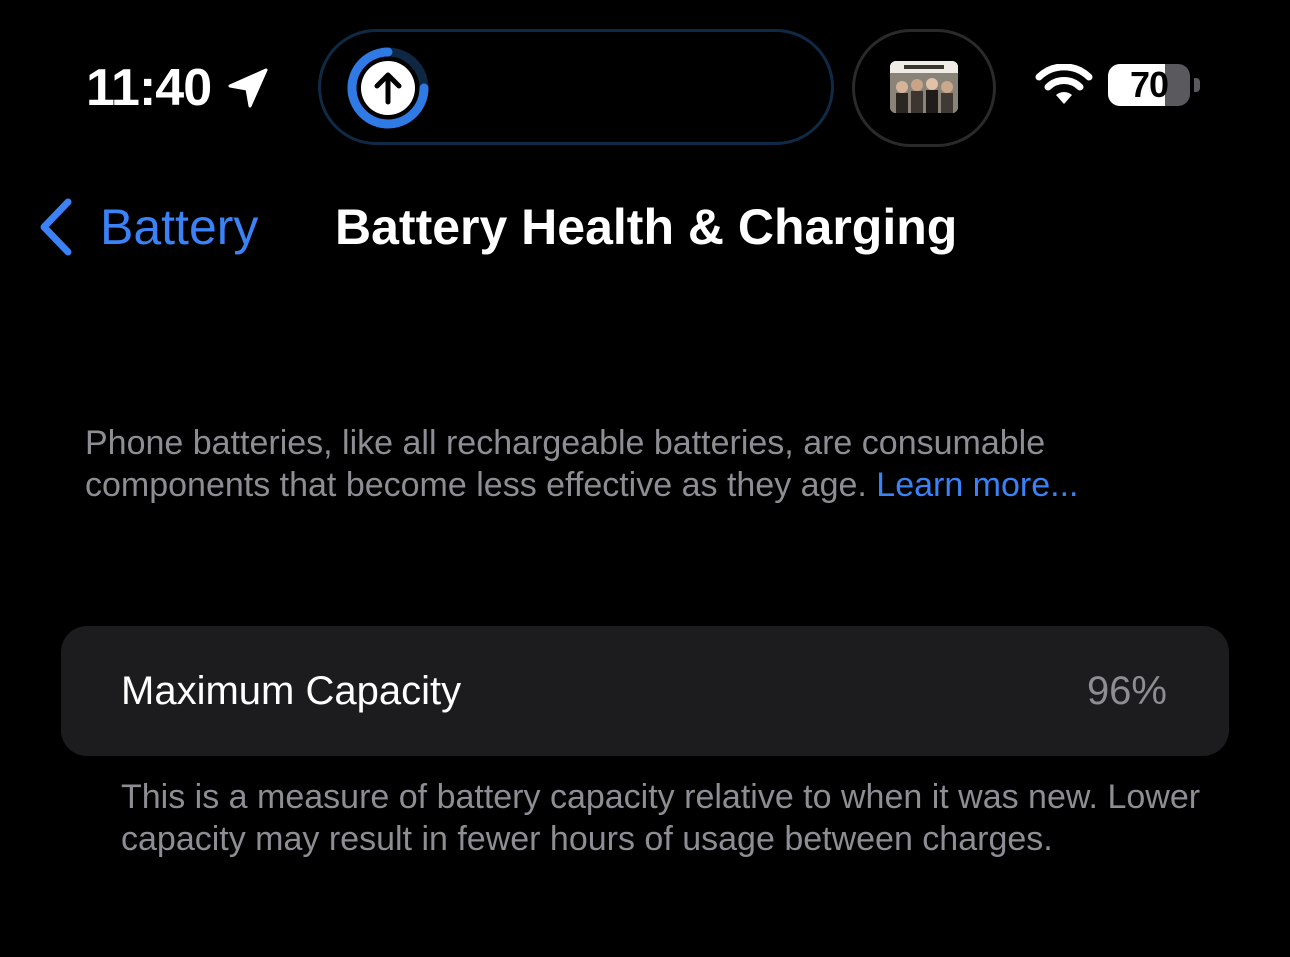  What do you see at coordinates (1064, 84) in the screenshot?
I see `wifi-icon` at bounding box center [1064, 84].